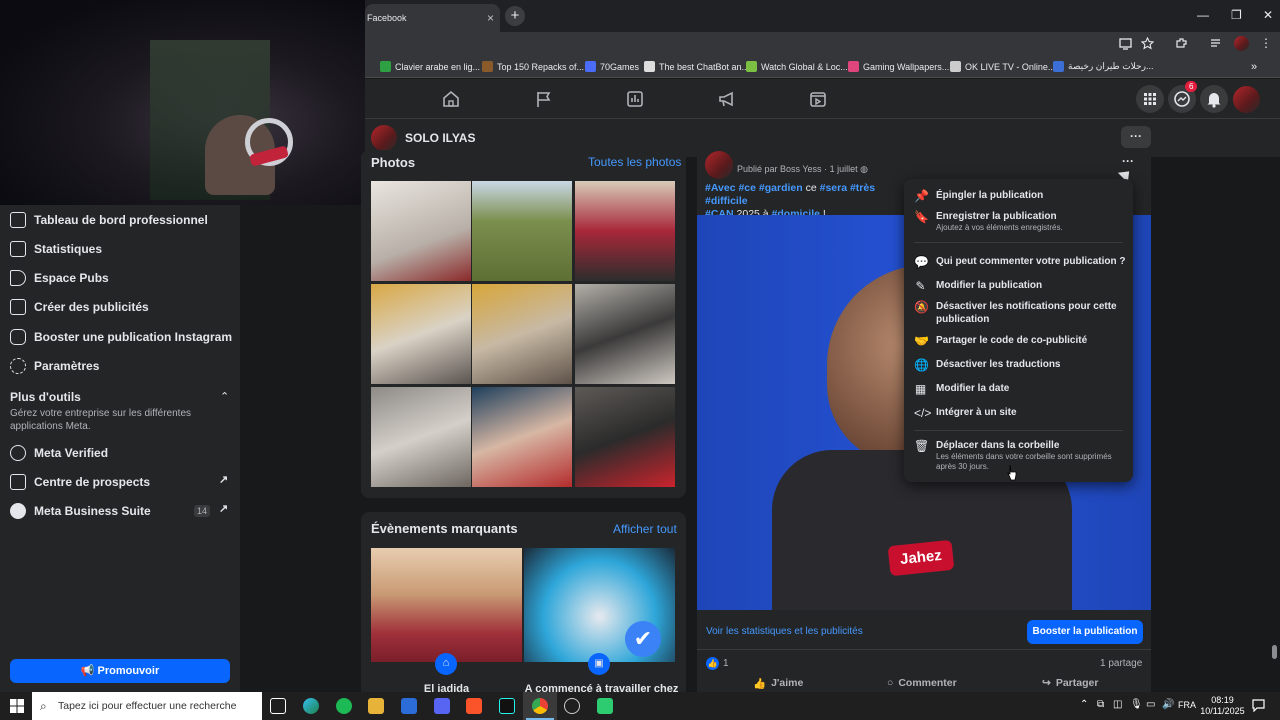 This screenshot has width=1280, height=720. What do you see at coordinates (1150, 704) in the screenshot?
I see `wifi-icon: ▭` at bounding box center [1150, 704].